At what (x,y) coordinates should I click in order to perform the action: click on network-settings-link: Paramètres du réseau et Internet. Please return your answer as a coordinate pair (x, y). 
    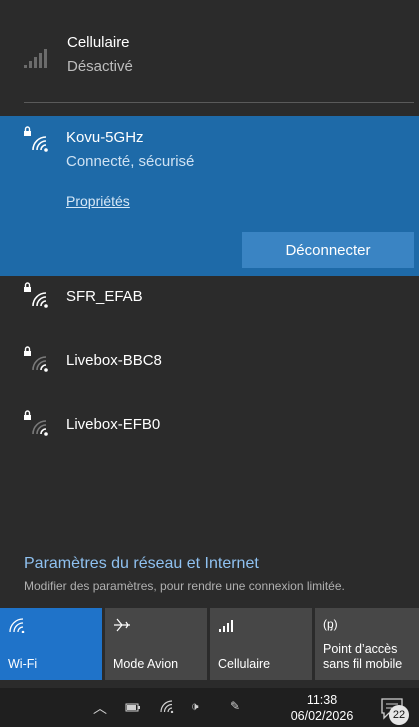
    Looking at the image, I should click on (141, 564).